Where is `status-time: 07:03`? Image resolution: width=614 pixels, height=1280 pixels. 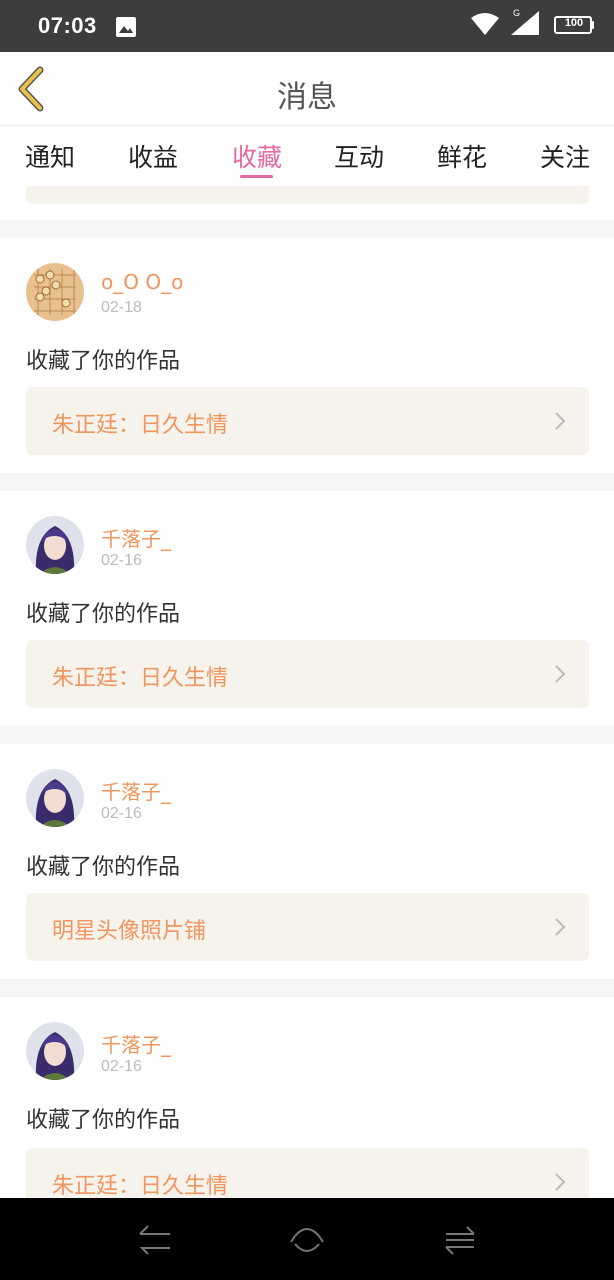
status-time: 07:03 is located at coordinates (67, 25).